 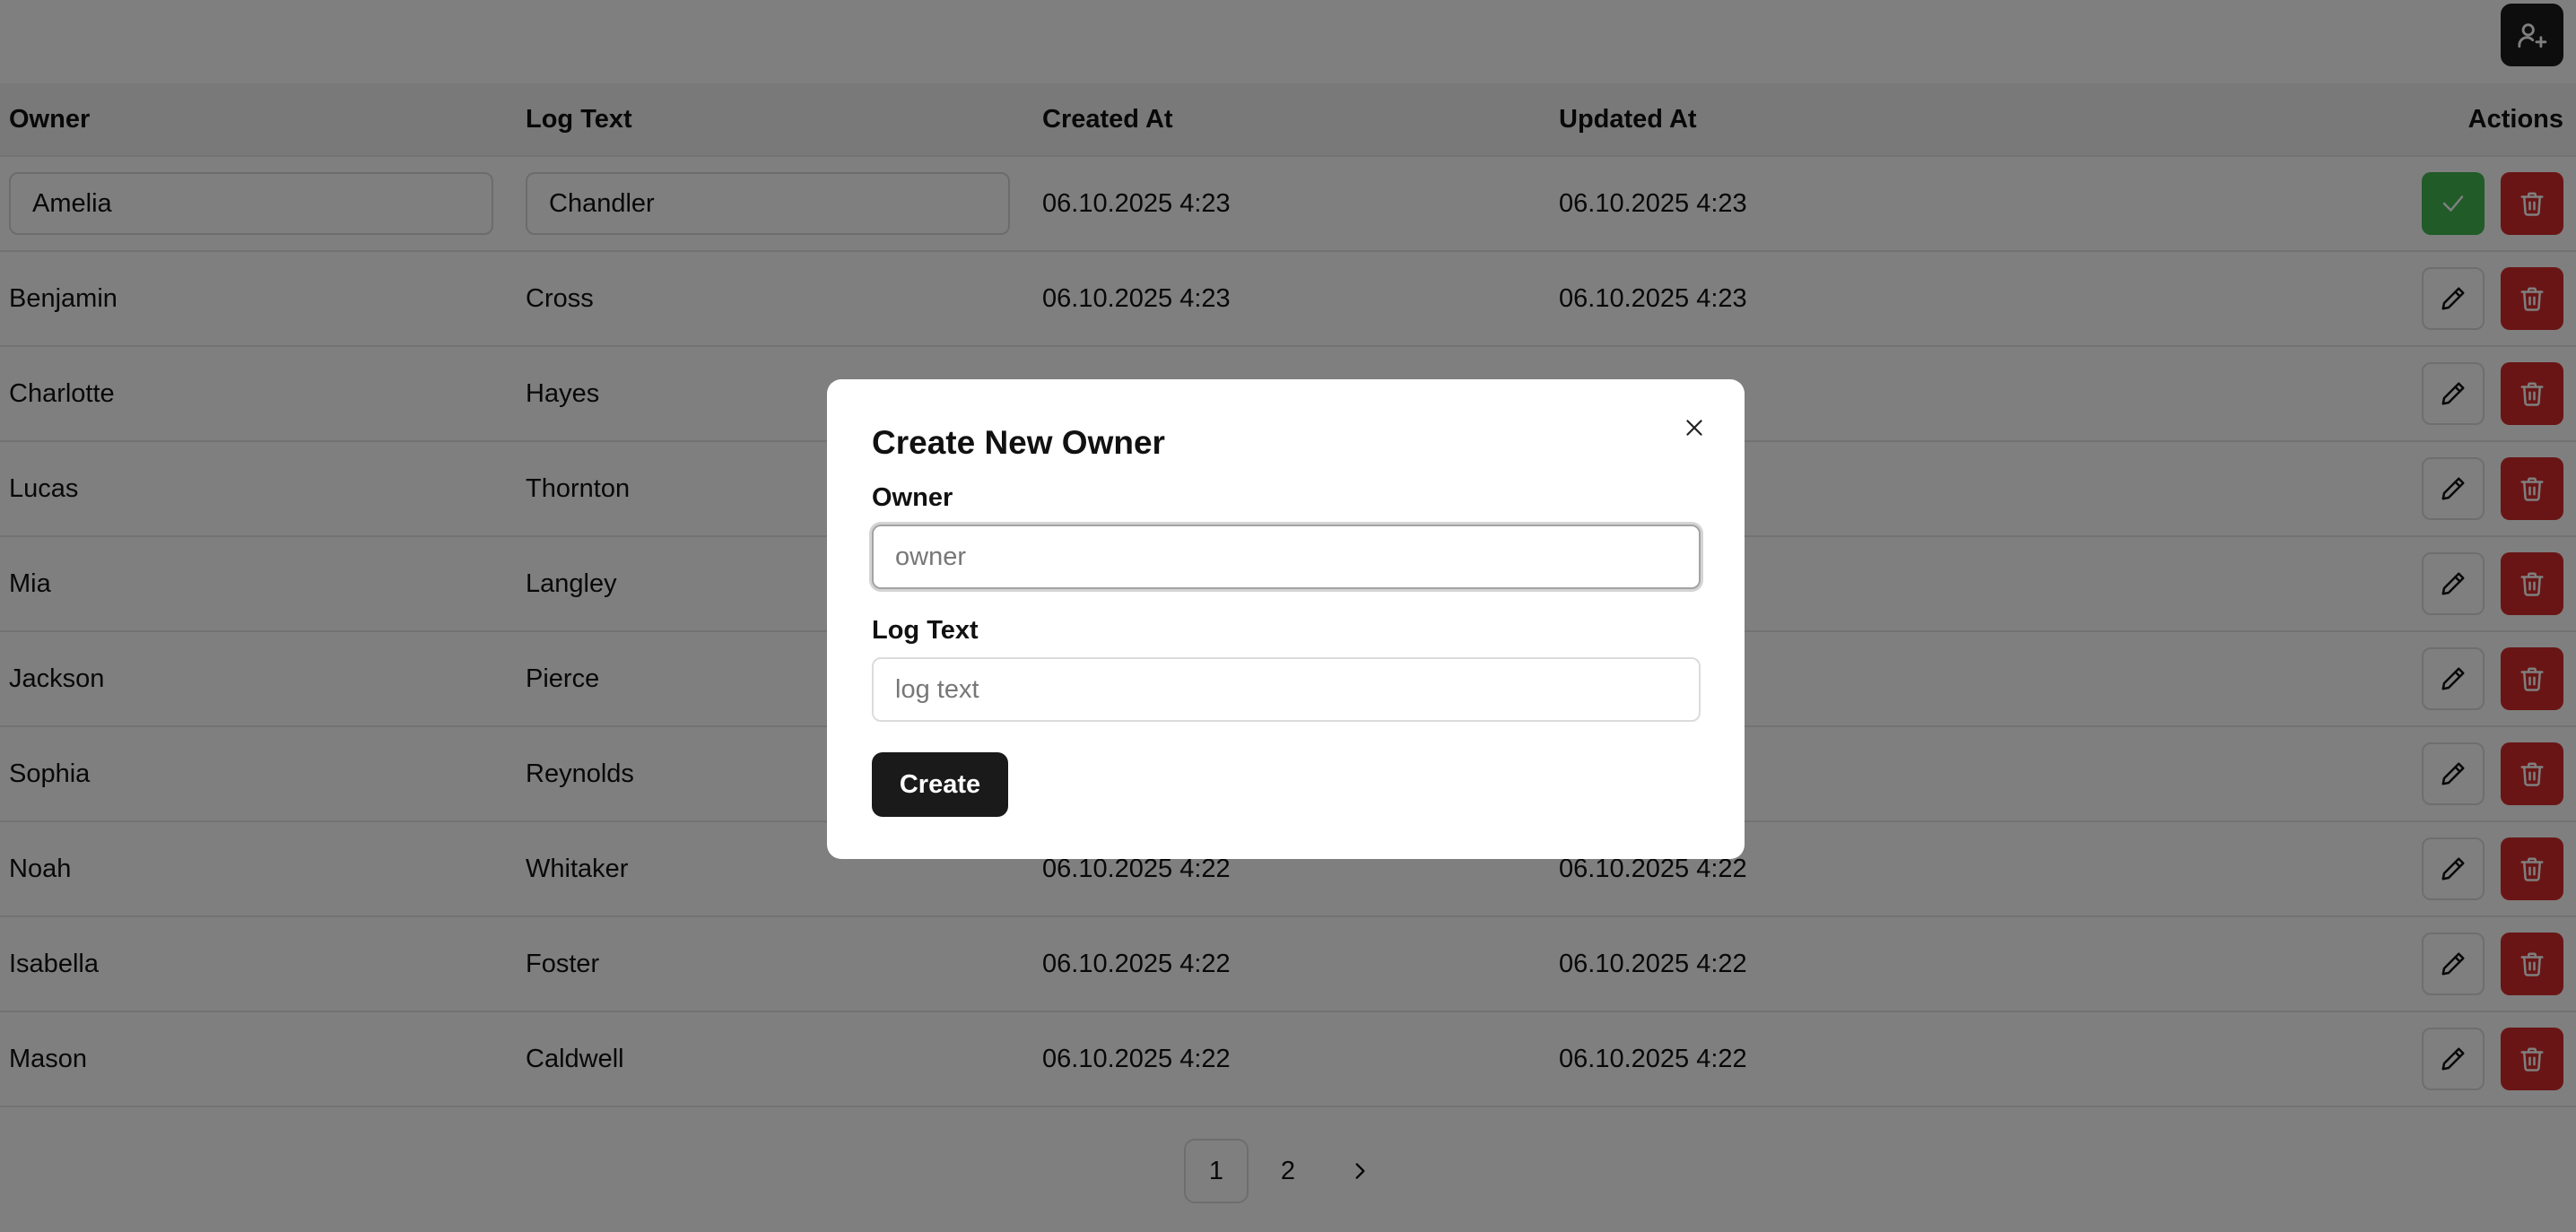 I want to click on close-icon, so click(x=1694, y=428).